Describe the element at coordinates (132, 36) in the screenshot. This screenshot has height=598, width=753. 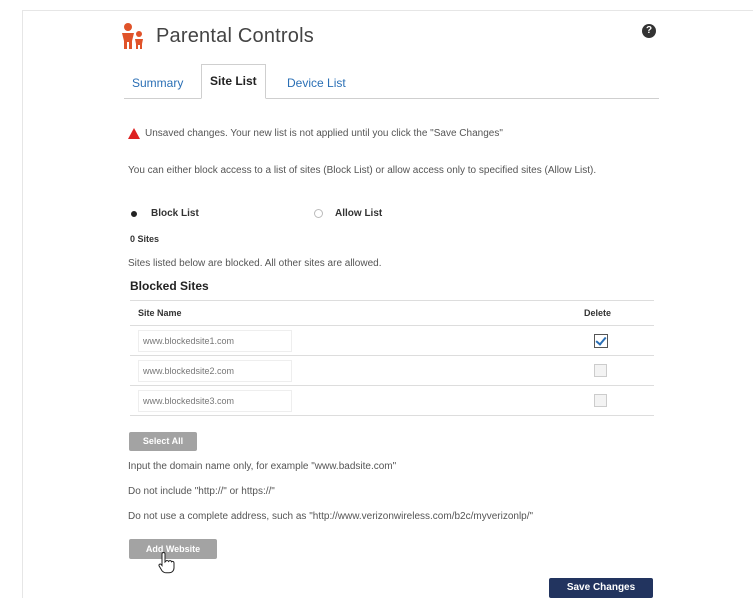
I see `parental-controls-logo-icon` at that location.